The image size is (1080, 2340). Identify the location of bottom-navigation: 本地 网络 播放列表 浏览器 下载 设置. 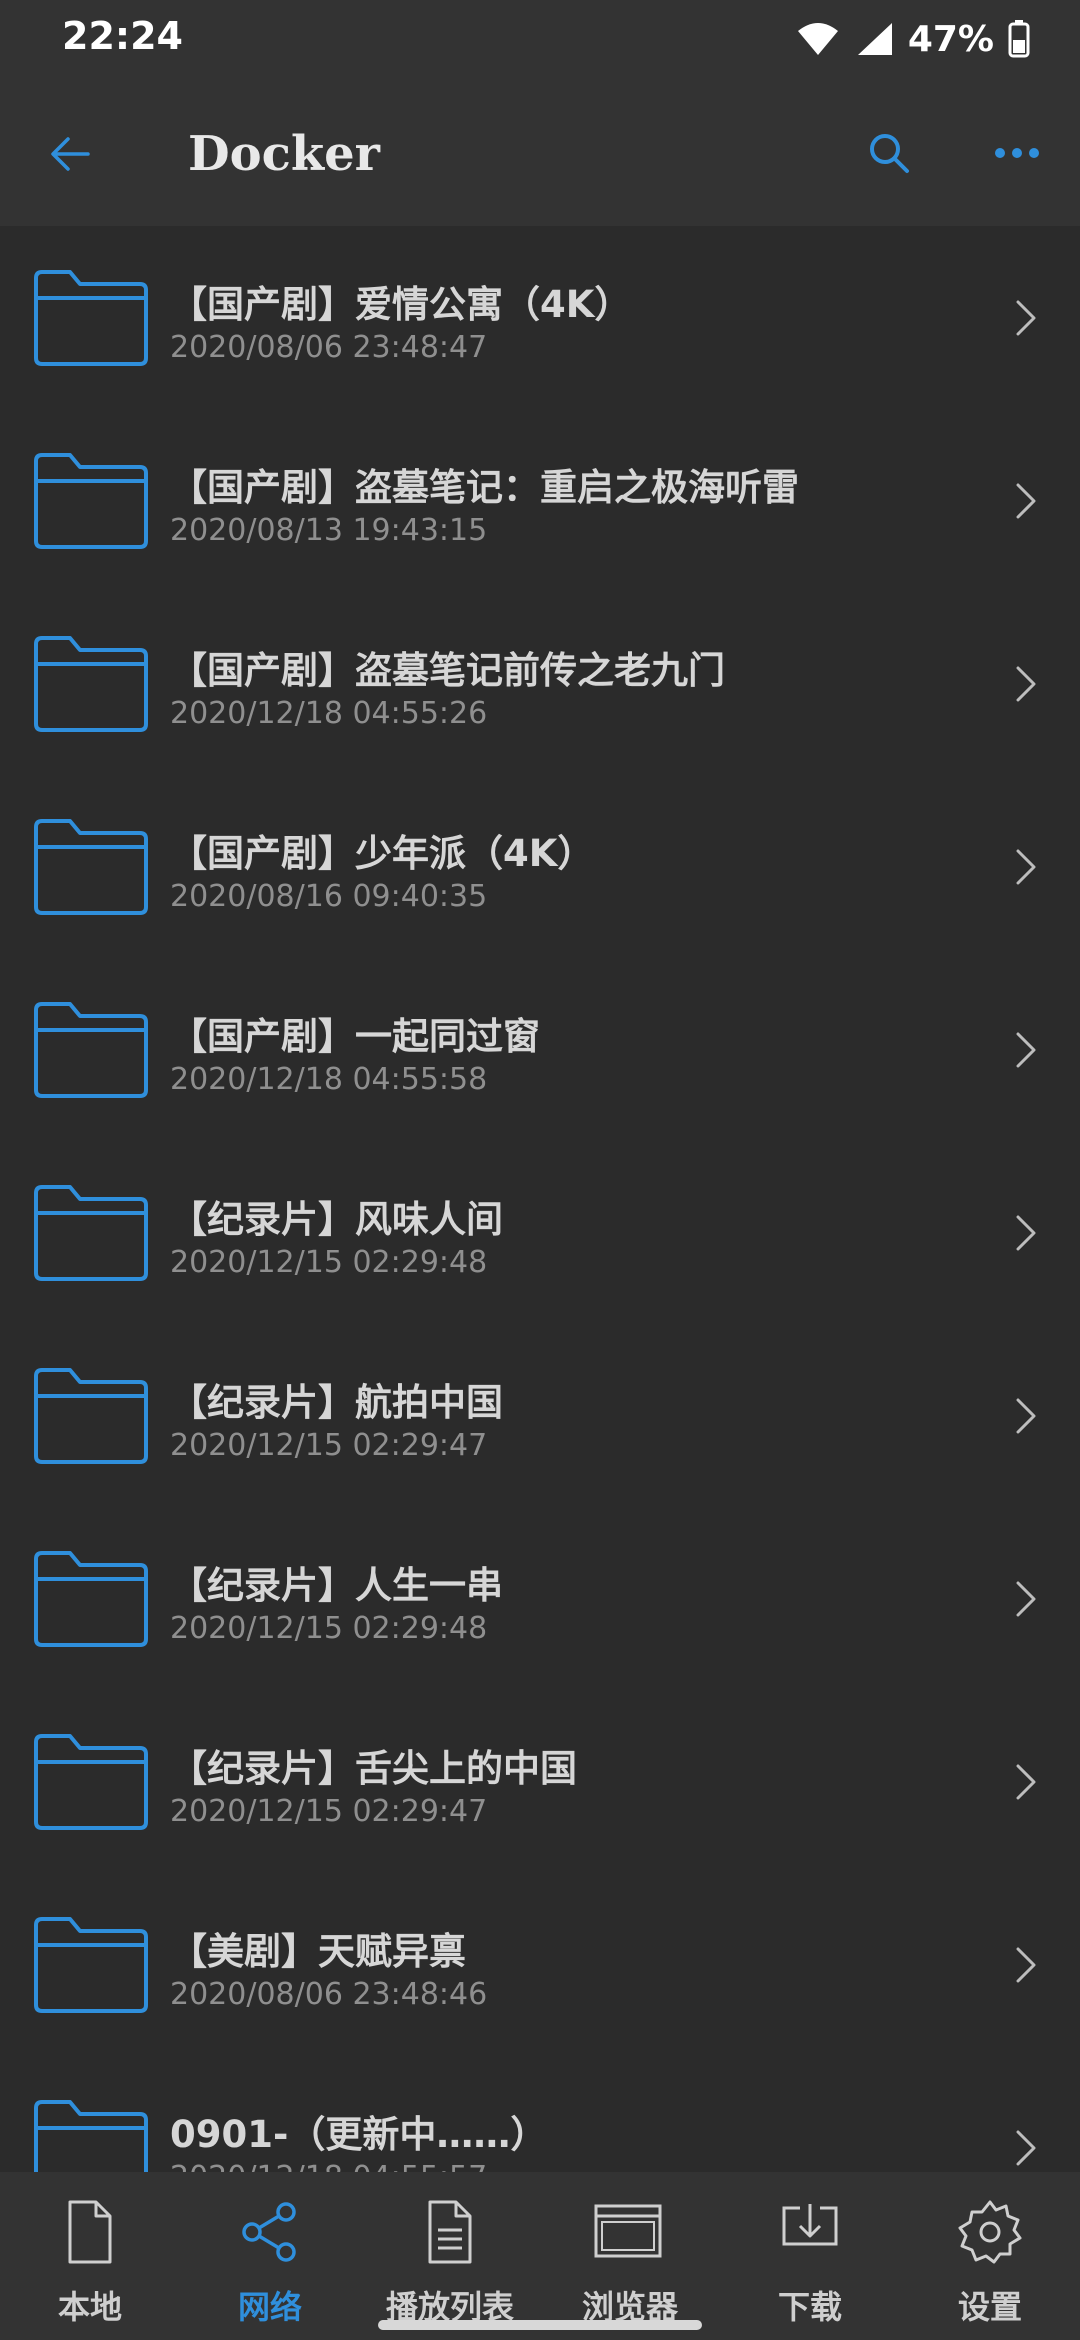
(540, 2256).